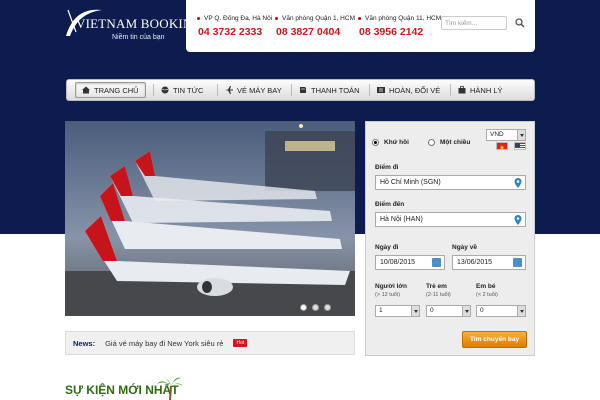 The width and height of the screenshot is (600, 400). I want to click on site-logo: VIETNAM BOOKING Niềm tin của bạn, so click(133, 26).